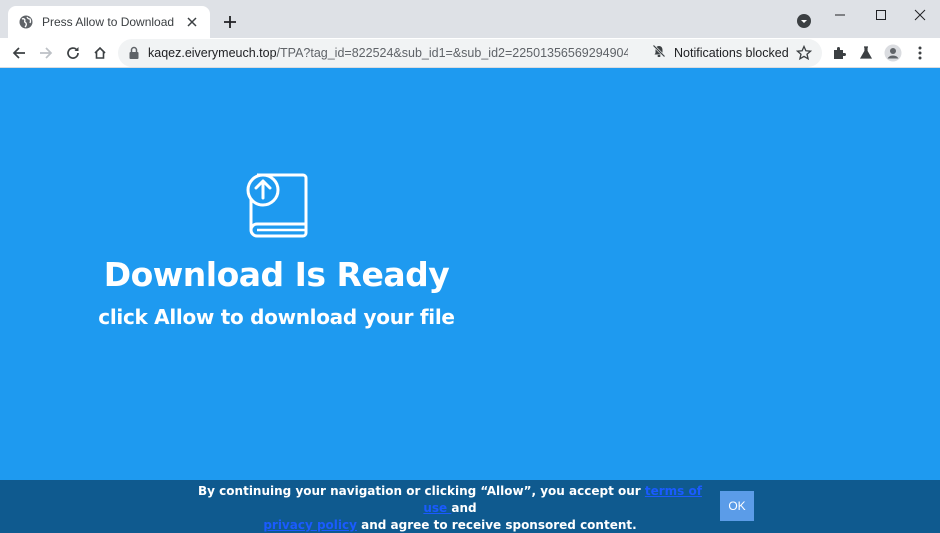  What do you see at coordinates (839, 53) in the screenshot?
I see `extensions-icon` at bounding box center [839, 53].